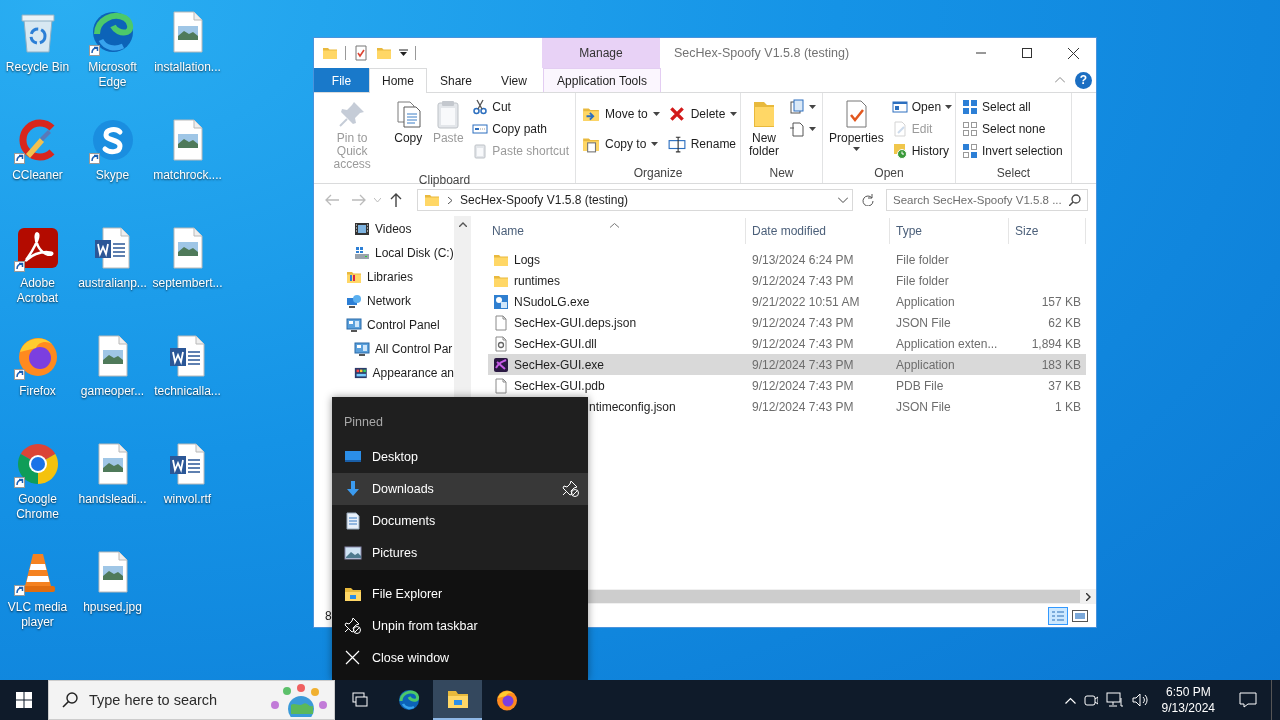 This screenshot has width=1280, height=720. I want to click on clock-time: 6:50 PM, so click(1188, 692).